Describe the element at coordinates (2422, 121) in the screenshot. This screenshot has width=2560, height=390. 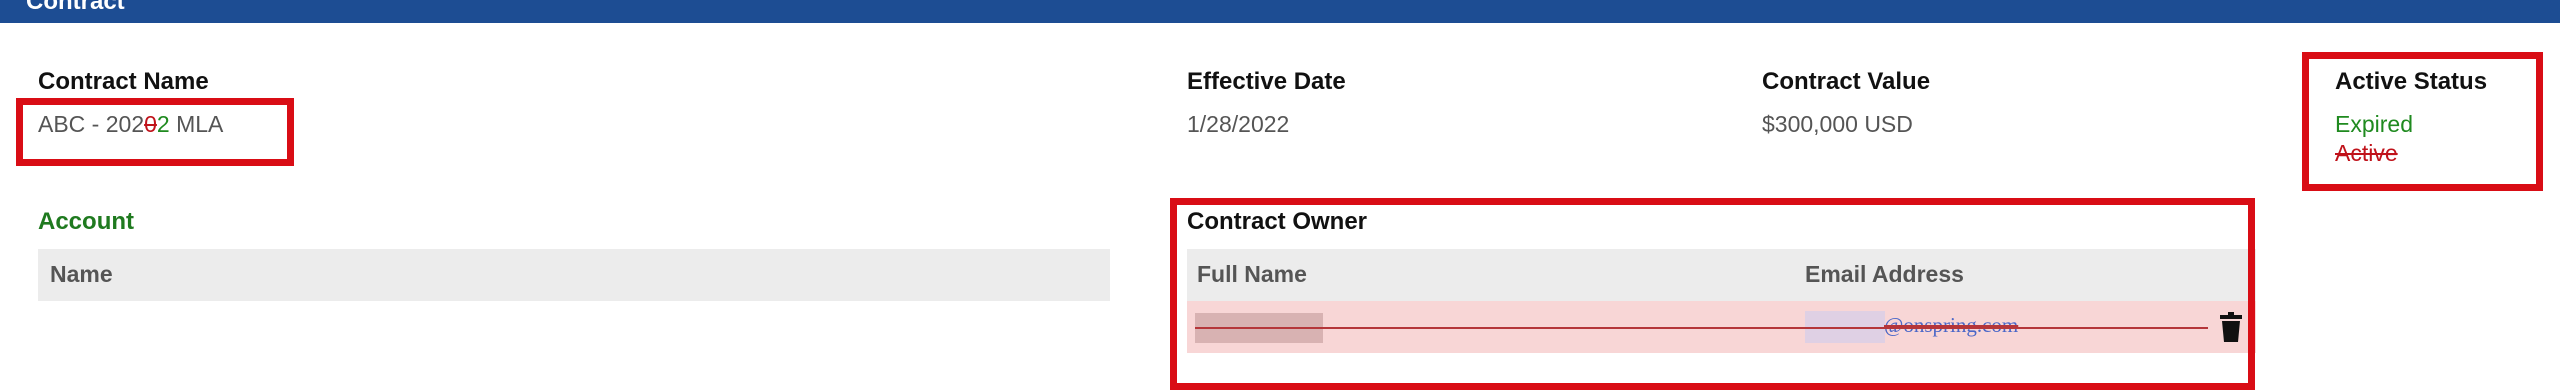
I see `annotation-box-active-status` at that location.